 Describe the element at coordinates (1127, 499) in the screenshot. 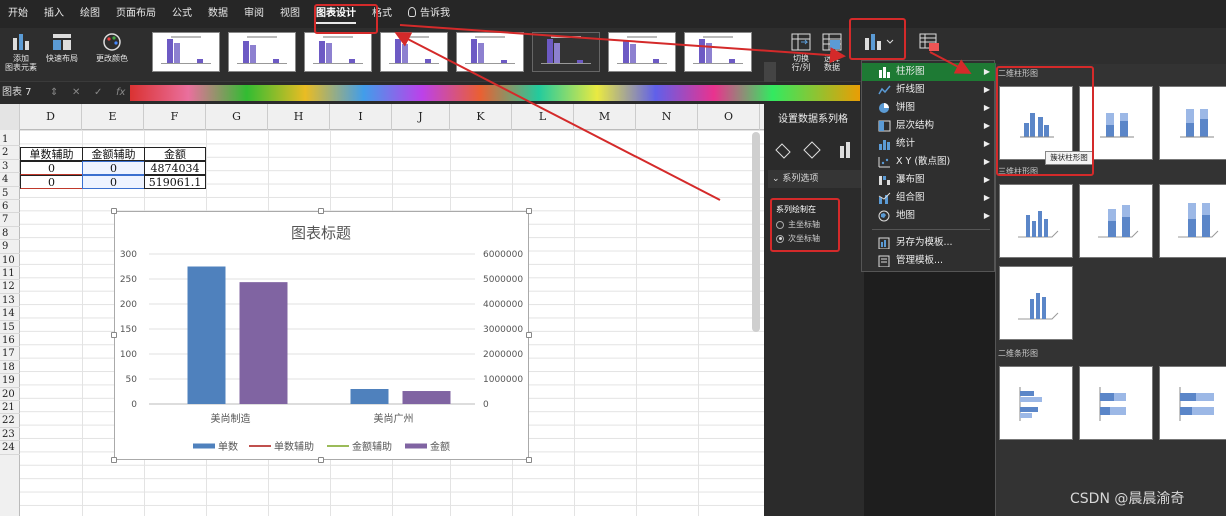

I see `watermark: CSDN @晨晨渝奇` at that location.